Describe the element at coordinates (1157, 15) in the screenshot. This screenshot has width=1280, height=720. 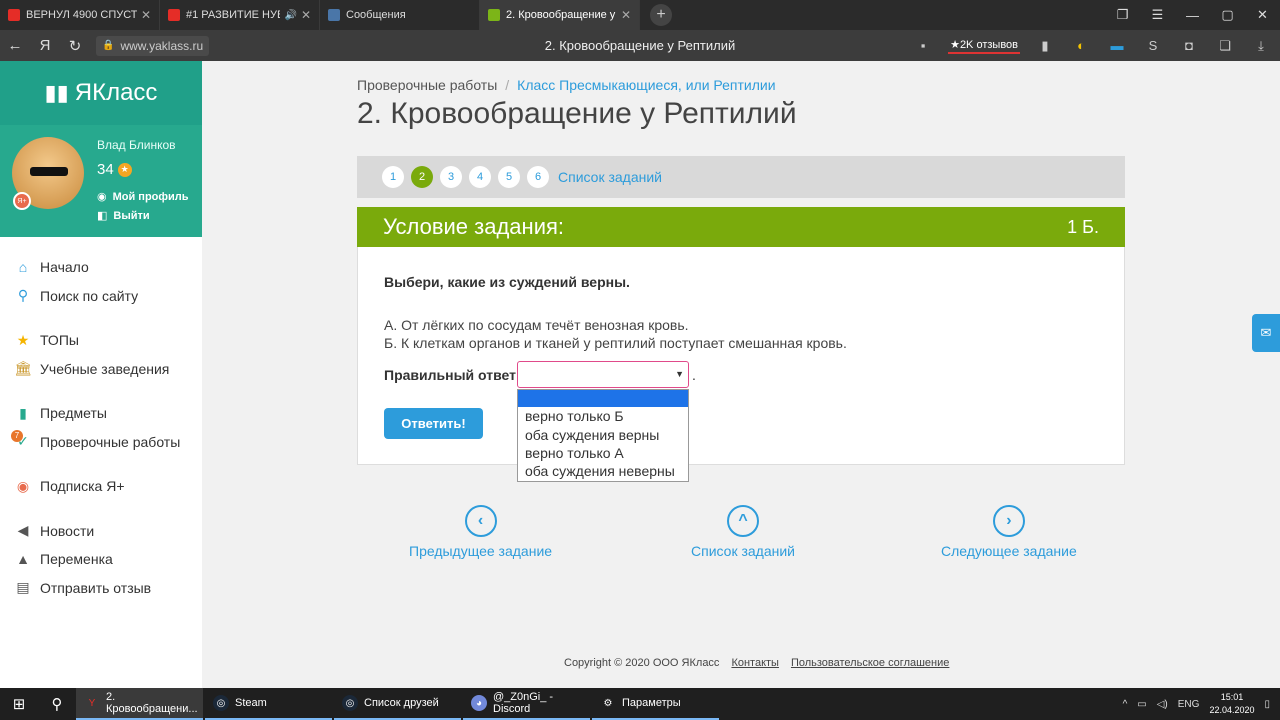
I see `menu-icon: ☰` at that location.